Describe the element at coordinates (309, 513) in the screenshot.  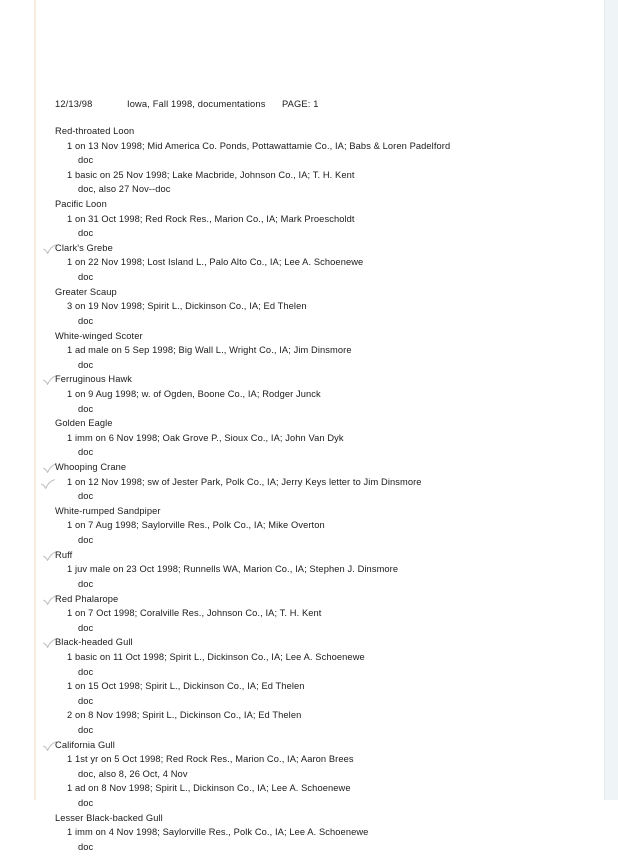
I see `species-line: White-rumped Sandpiper` at that location.